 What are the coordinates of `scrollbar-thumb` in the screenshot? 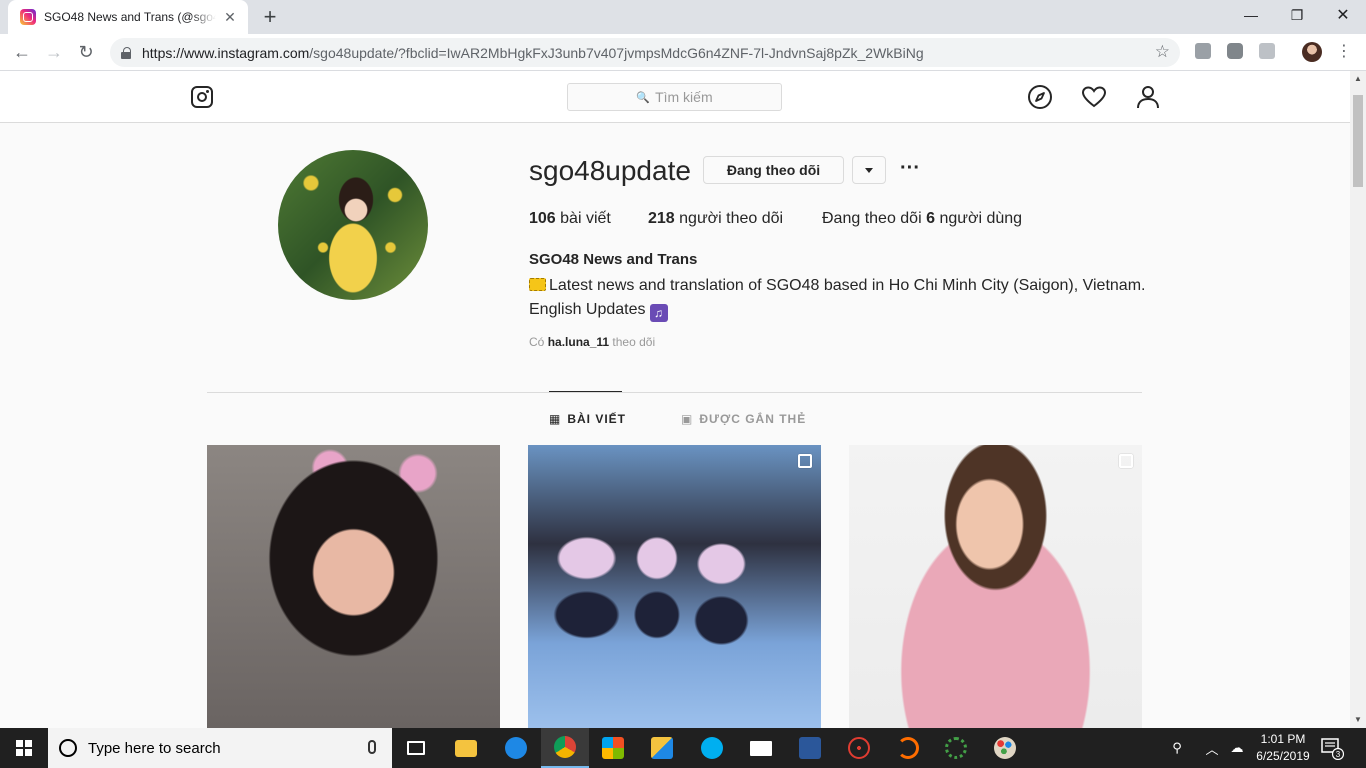 It's located at (1358, 141).